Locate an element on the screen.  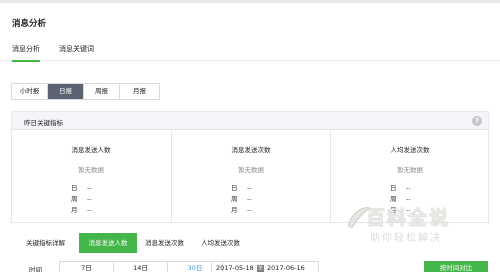
metric-send-count: 消息发送次数 暂无数据 日 -- 周 -- 月 -- is located at coordinates (250, 177).